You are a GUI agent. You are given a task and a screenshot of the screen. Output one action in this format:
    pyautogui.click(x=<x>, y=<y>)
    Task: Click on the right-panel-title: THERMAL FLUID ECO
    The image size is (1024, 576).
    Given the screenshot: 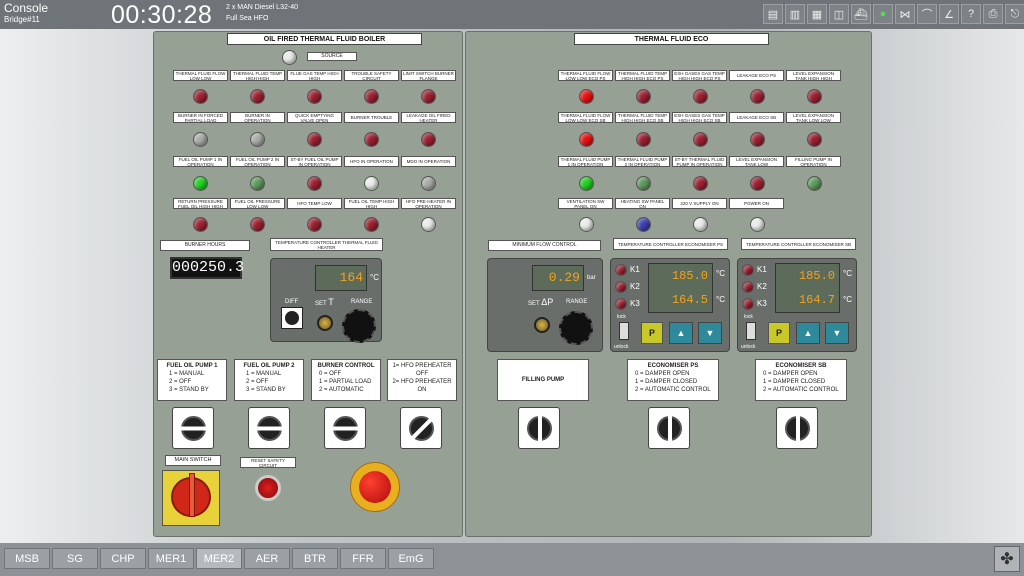 What is the action you would take?
    pyautogui.click(x=671, y=39)
    